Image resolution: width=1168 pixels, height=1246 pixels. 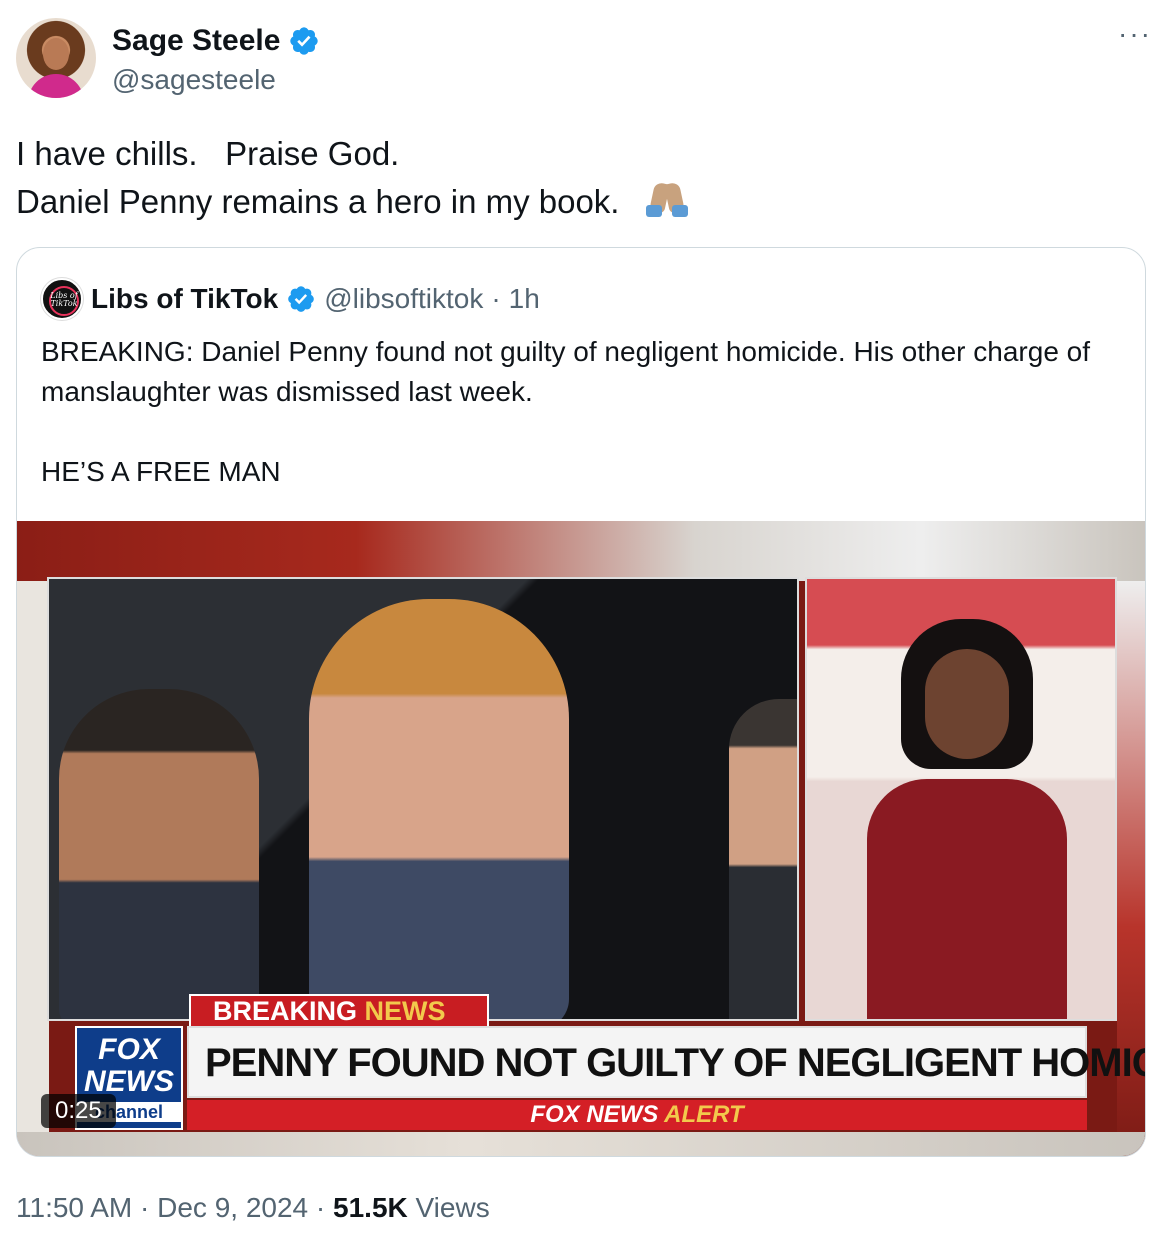 What do you see at coordinates (129, 1049) in the screenshot?
I see `logo-line1: FOX` at bounding box center [129, 1049].